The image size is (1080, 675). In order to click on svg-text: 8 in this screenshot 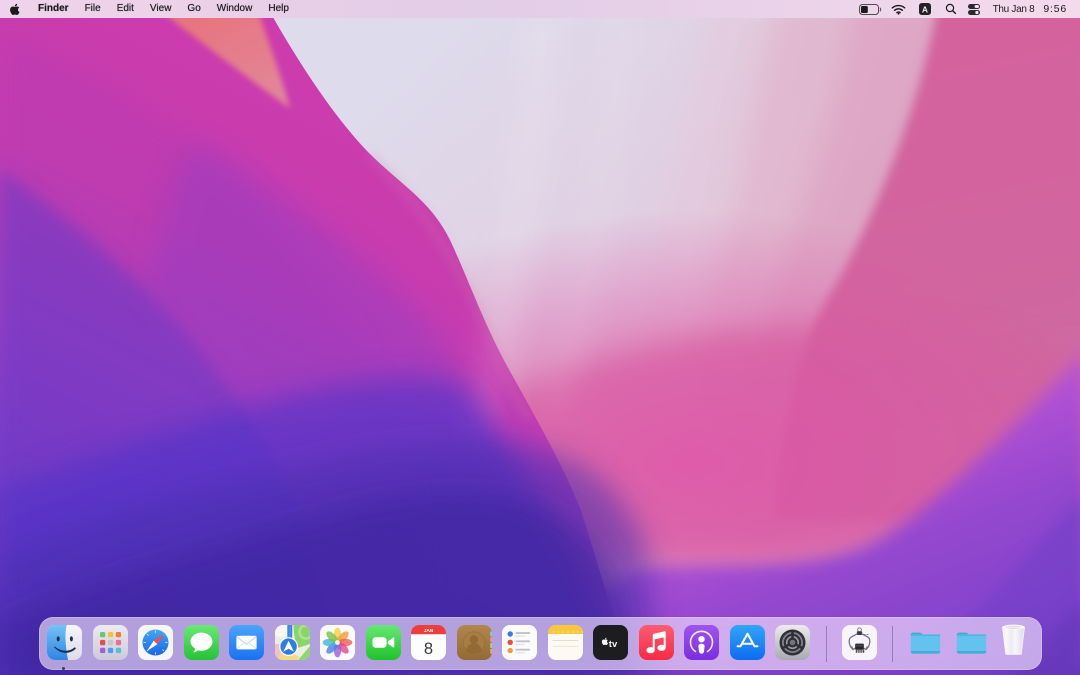, I will do `click(428, 649)`.